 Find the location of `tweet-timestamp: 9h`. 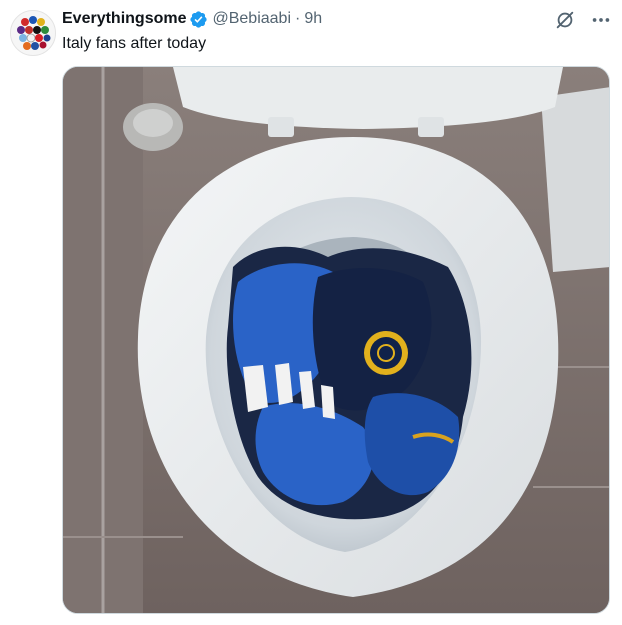

tweet-timestamp: 9h is located at coordinates (313, 19).